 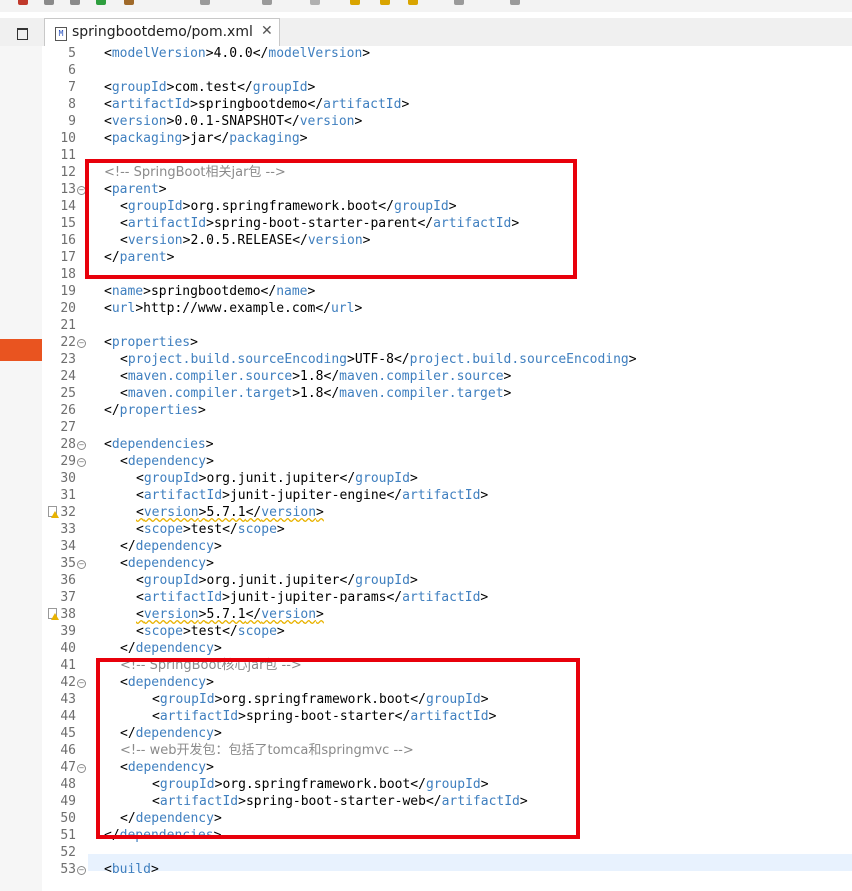 What do you see at coordinates (426, 512) in the screenshot?
I see `code-line: 32 <version>5.7.1</version>` at bounding box center [426, 512].